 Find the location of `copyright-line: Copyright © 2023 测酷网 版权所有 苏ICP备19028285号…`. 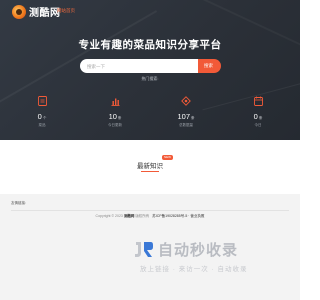

copyright-line: Copyright © 2023 测酷网 版权所有 苏ICP备19028285号… is located at coordinates (150, 216).